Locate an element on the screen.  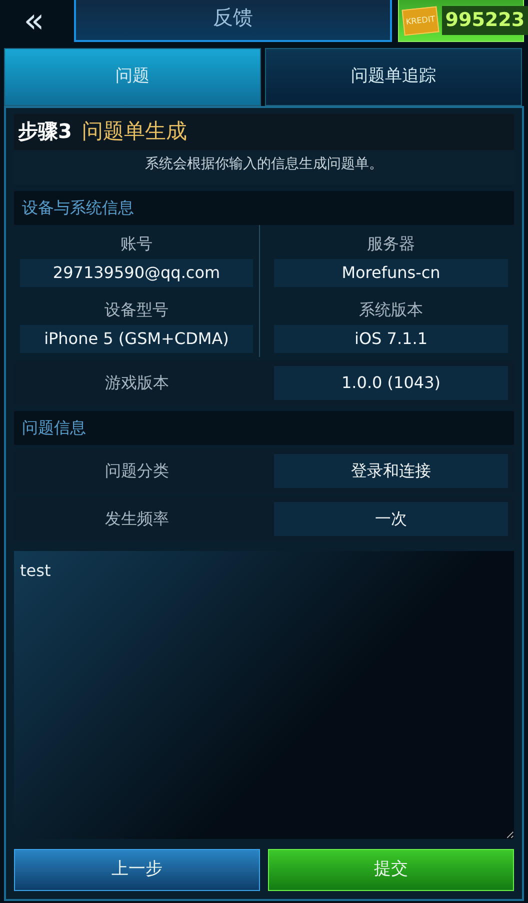
field-label: 设备型号 is located at coordinates (137, 309).